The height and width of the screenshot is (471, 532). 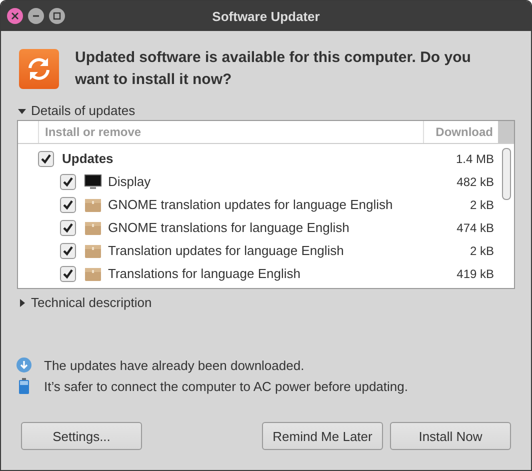 I want to click on notice-text: The updates have already been downloaded., so click(x=174, y=365).